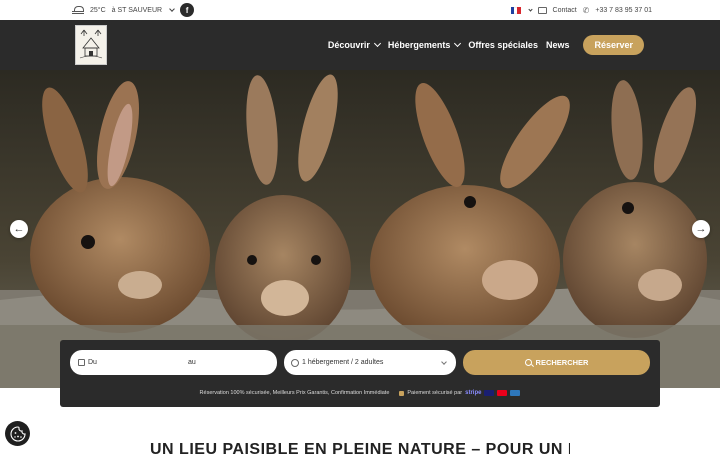 This screenshot has width=720, height=459. Describe the element at coordinates (173, 362) in the screenshot. I see `date-range-input: Du au` at that location.